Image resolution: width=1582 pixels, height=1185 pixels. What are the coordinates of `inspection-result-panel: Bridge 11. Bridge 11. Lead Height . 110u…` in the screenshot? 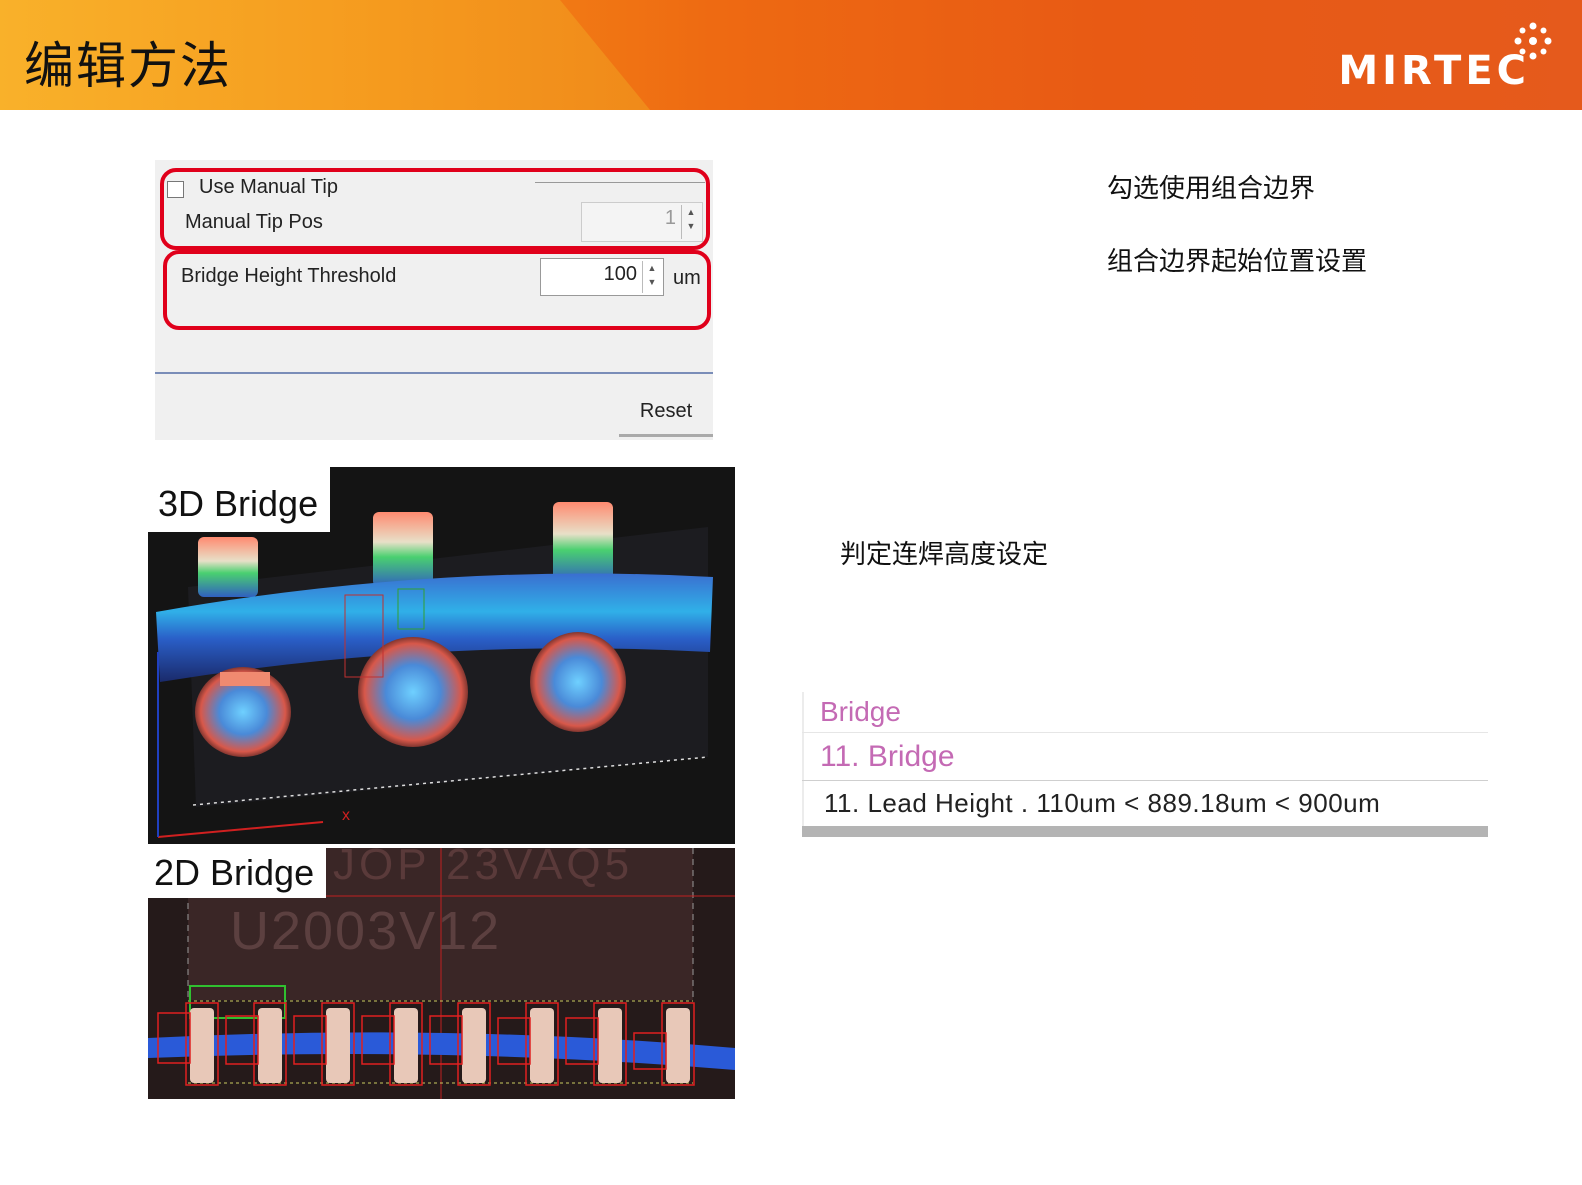 It's located at (1145, 764).